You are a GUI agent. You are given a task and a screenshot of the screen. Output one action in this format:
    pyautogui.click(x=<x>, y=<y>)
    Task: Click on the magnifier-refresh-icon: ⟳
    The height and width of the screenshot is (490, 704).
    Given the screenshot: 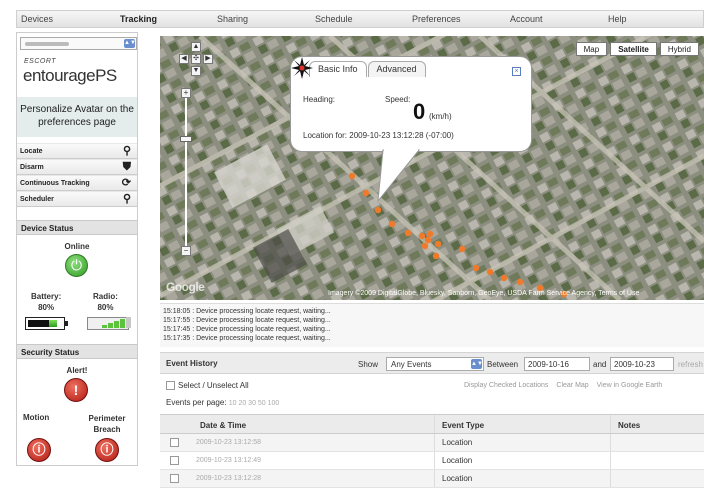 What is the action you would take?
    pyautogui.click(x=126, y=183)
    